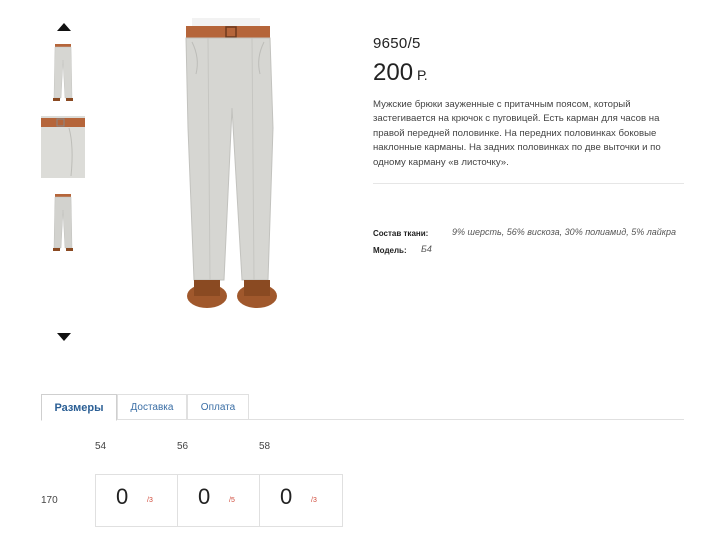  I want to click on attr-fabric-label: Состав ткани:, so click(401, 233).